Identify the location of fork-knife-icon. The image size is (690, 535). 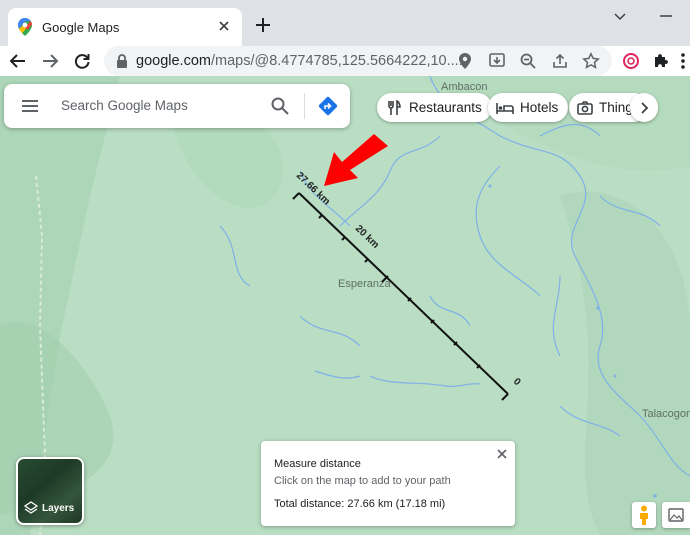
(394, 108).